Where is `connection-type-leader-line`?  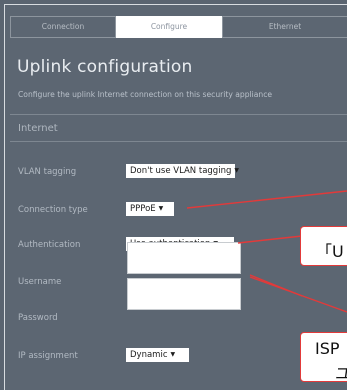 connection-type-leader-line is located at coordinates (266, 199).